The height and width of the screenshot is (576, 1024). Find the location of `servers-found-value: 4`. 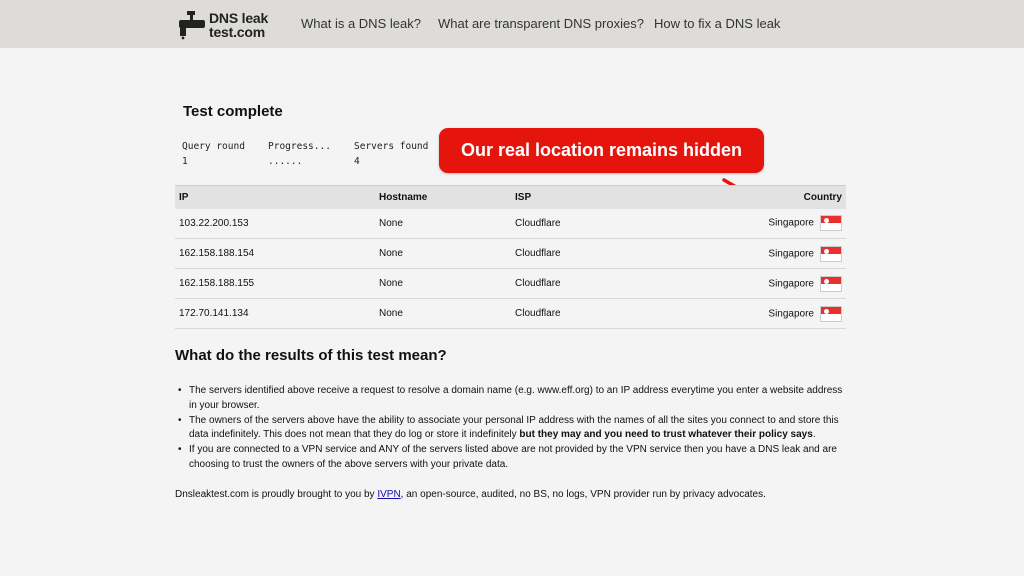

servers-found-value: 4 is located at coordinates (357, 161).